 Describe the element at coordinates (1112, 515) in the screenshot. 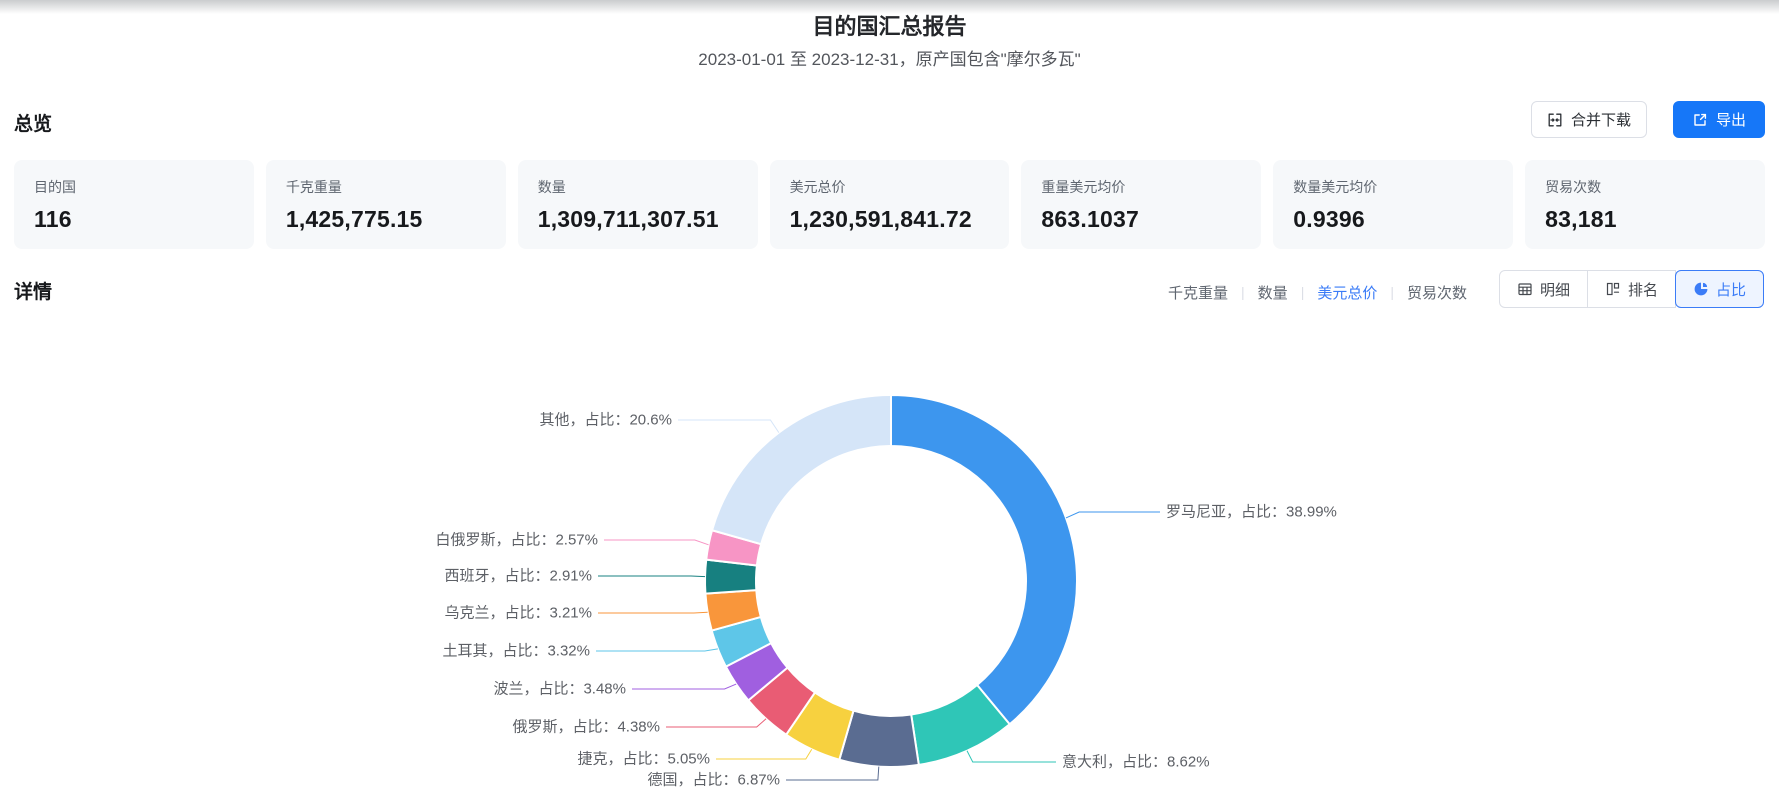

I see `pie-leader-line-罗马尼亚` at that location.